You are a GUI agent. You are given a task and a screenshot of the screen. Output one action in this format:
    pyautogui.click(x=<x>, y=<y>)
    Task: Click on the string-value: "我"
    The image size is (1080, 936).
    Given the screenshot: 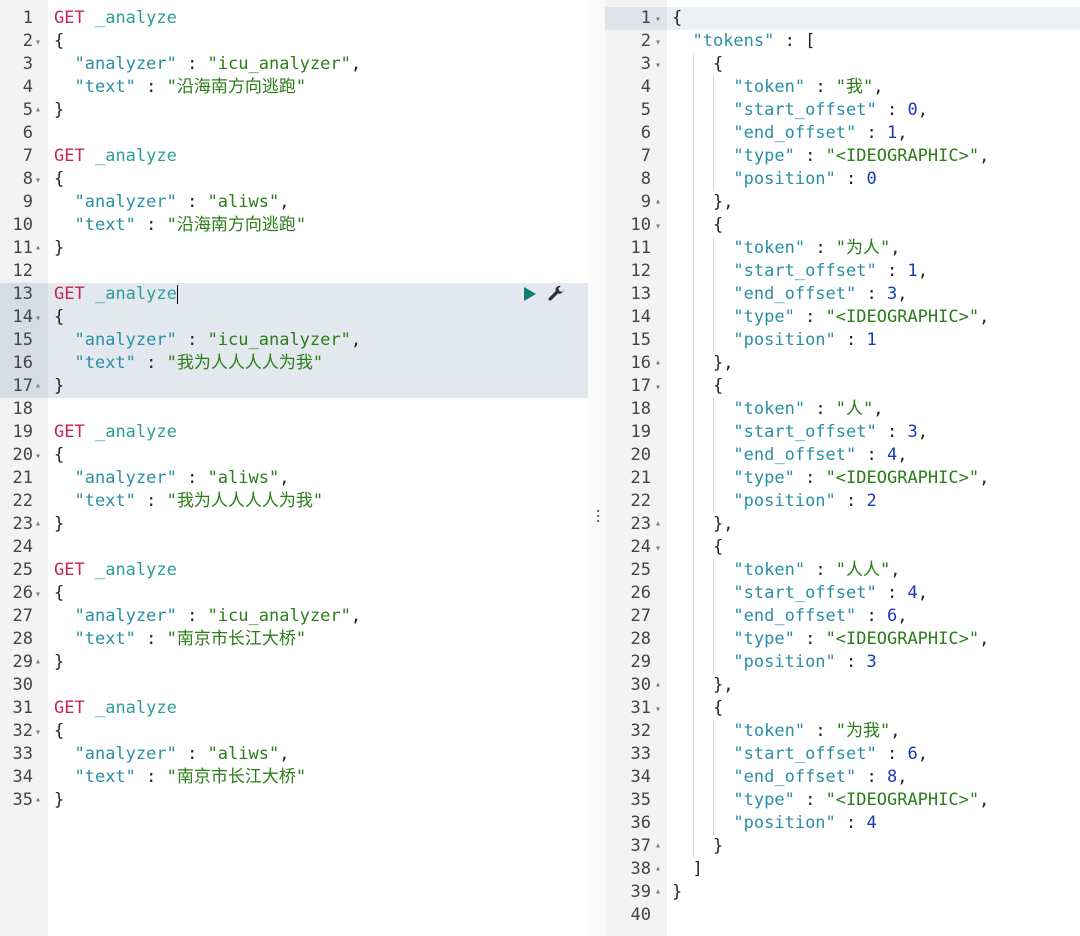 What is the action you would take?
    pyautogui.click(x=854, y=87)
    